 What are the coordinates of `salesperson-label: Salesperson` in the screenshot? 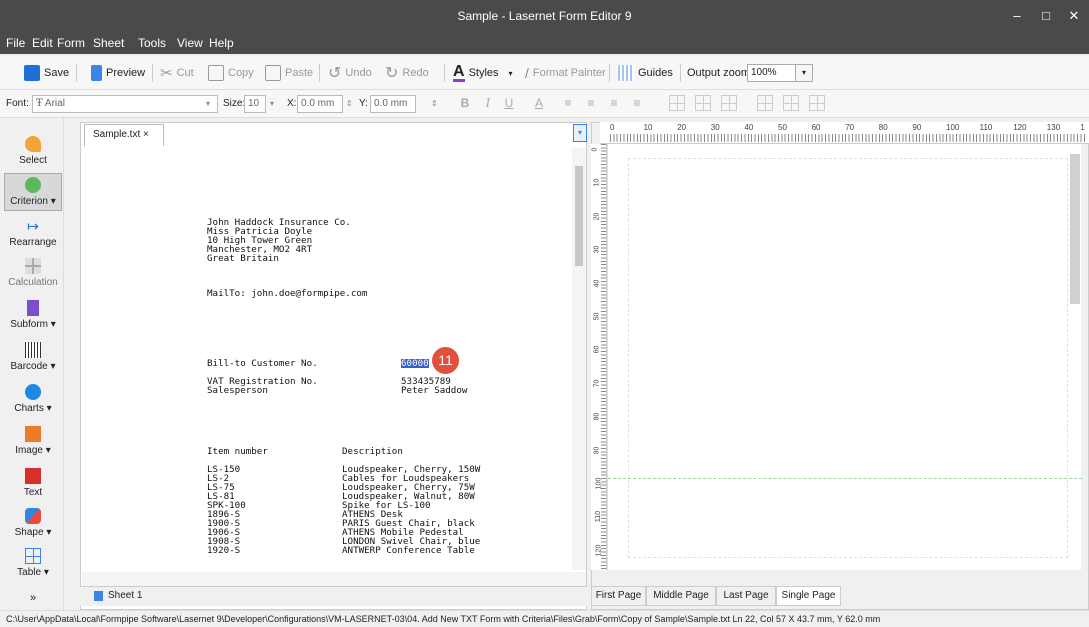 It's located at (237, 390).